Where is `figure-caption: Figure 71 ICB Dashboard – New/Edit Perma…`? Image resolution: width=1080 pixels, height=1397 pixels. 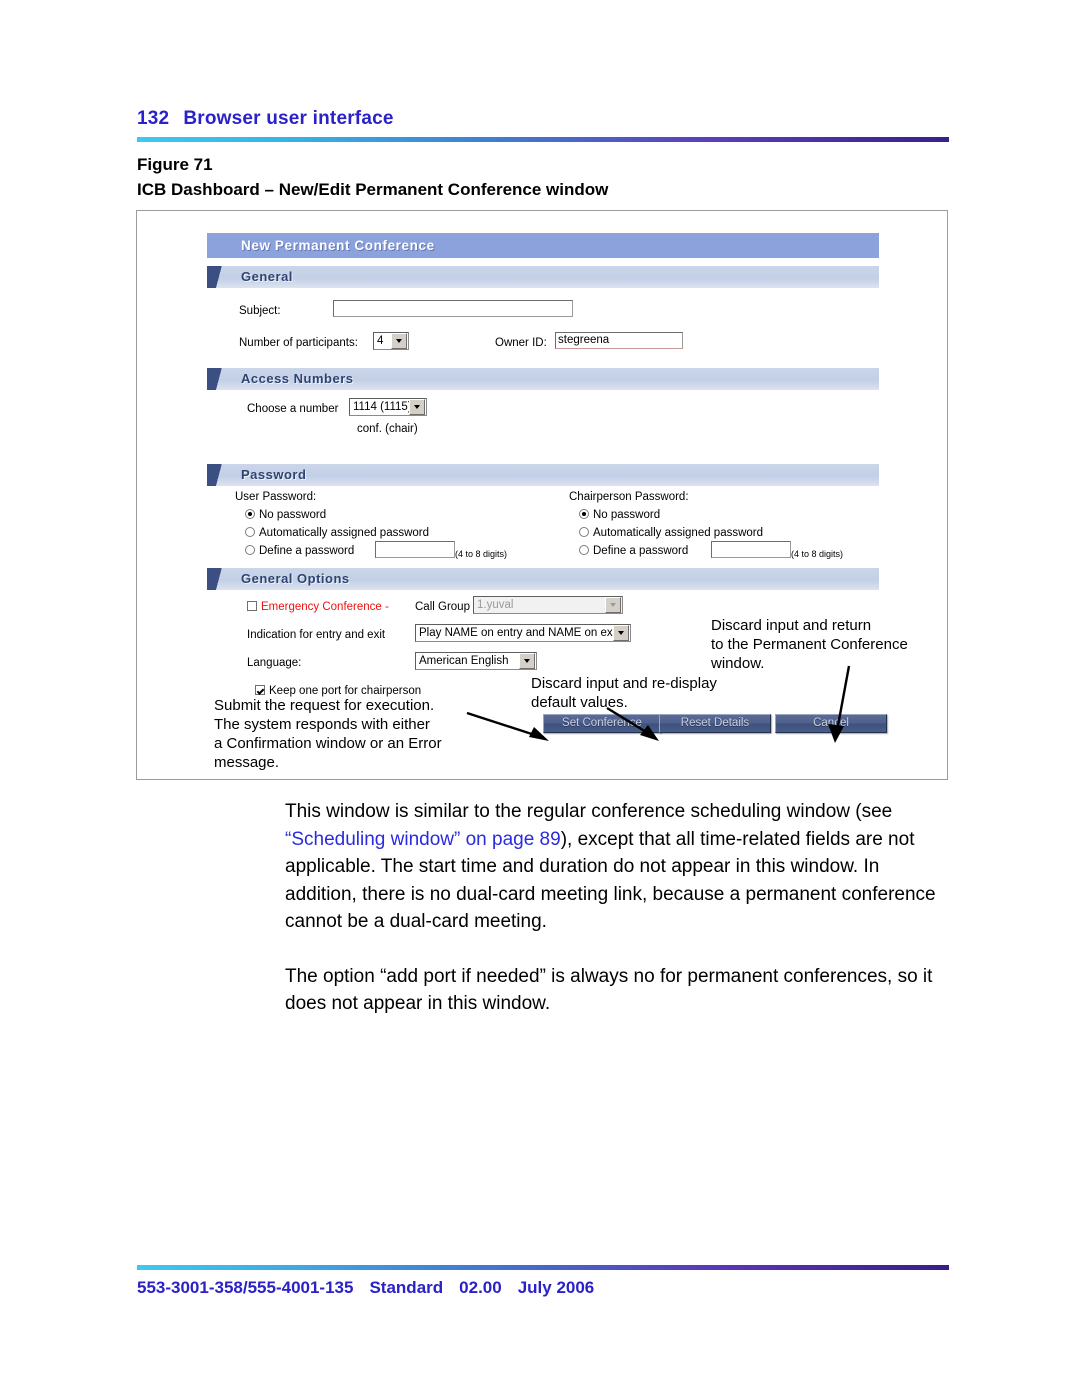
figure-caption: Figure 71 ICB Dashboard – New/Edit Perma… is located at coordinates (543, 177).